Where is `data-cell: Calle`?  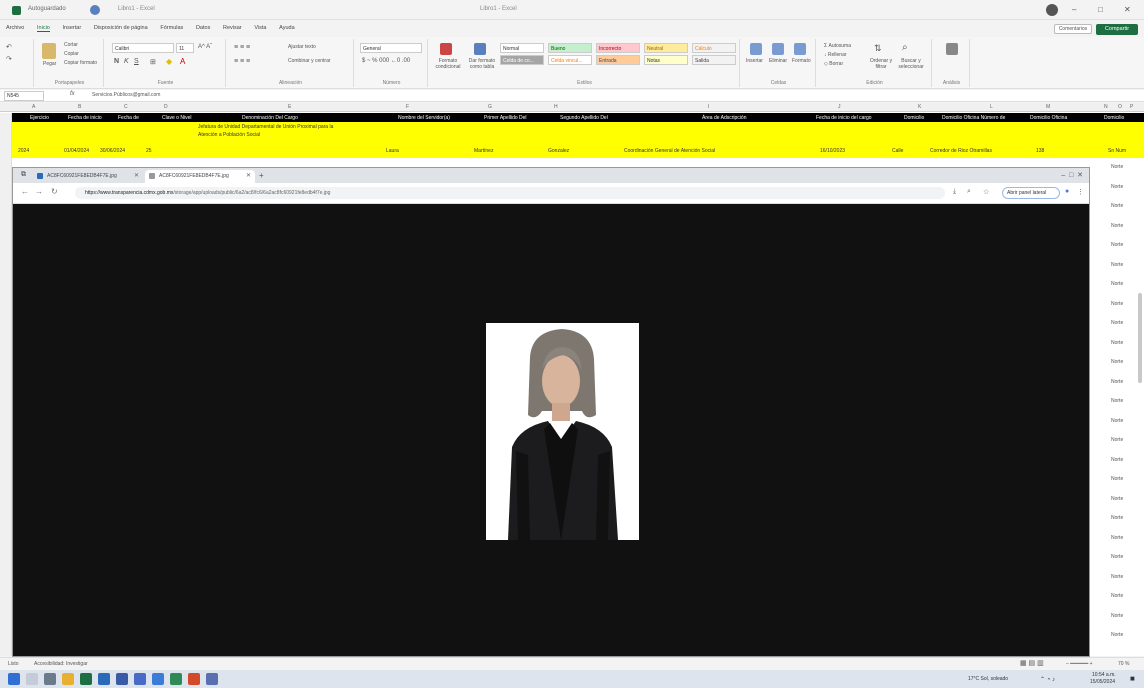 data-cell: Calle is located at coordinates (897, 151).